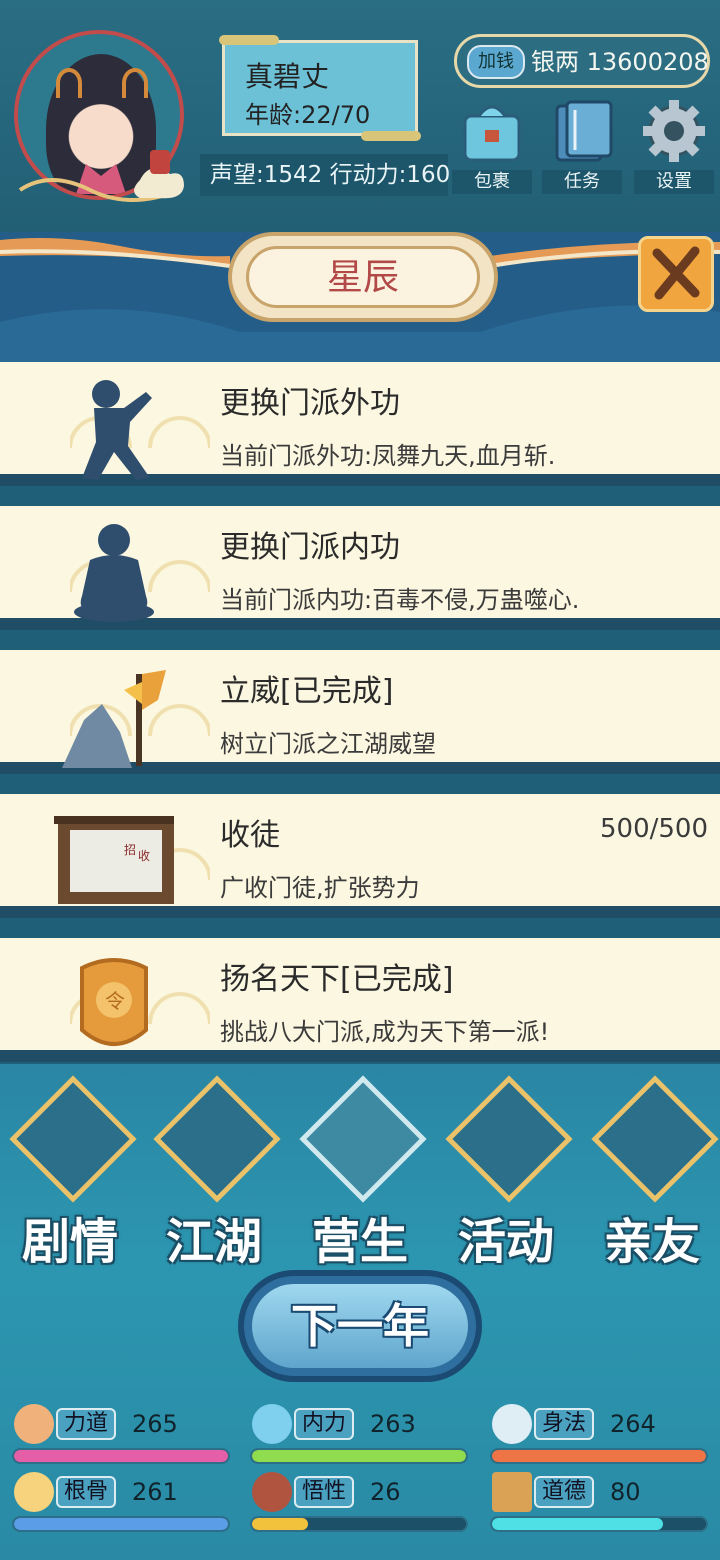 The width and height of the screenshot is (720, 1560). I want to click on item-title: 收徒, so click(250, 835).